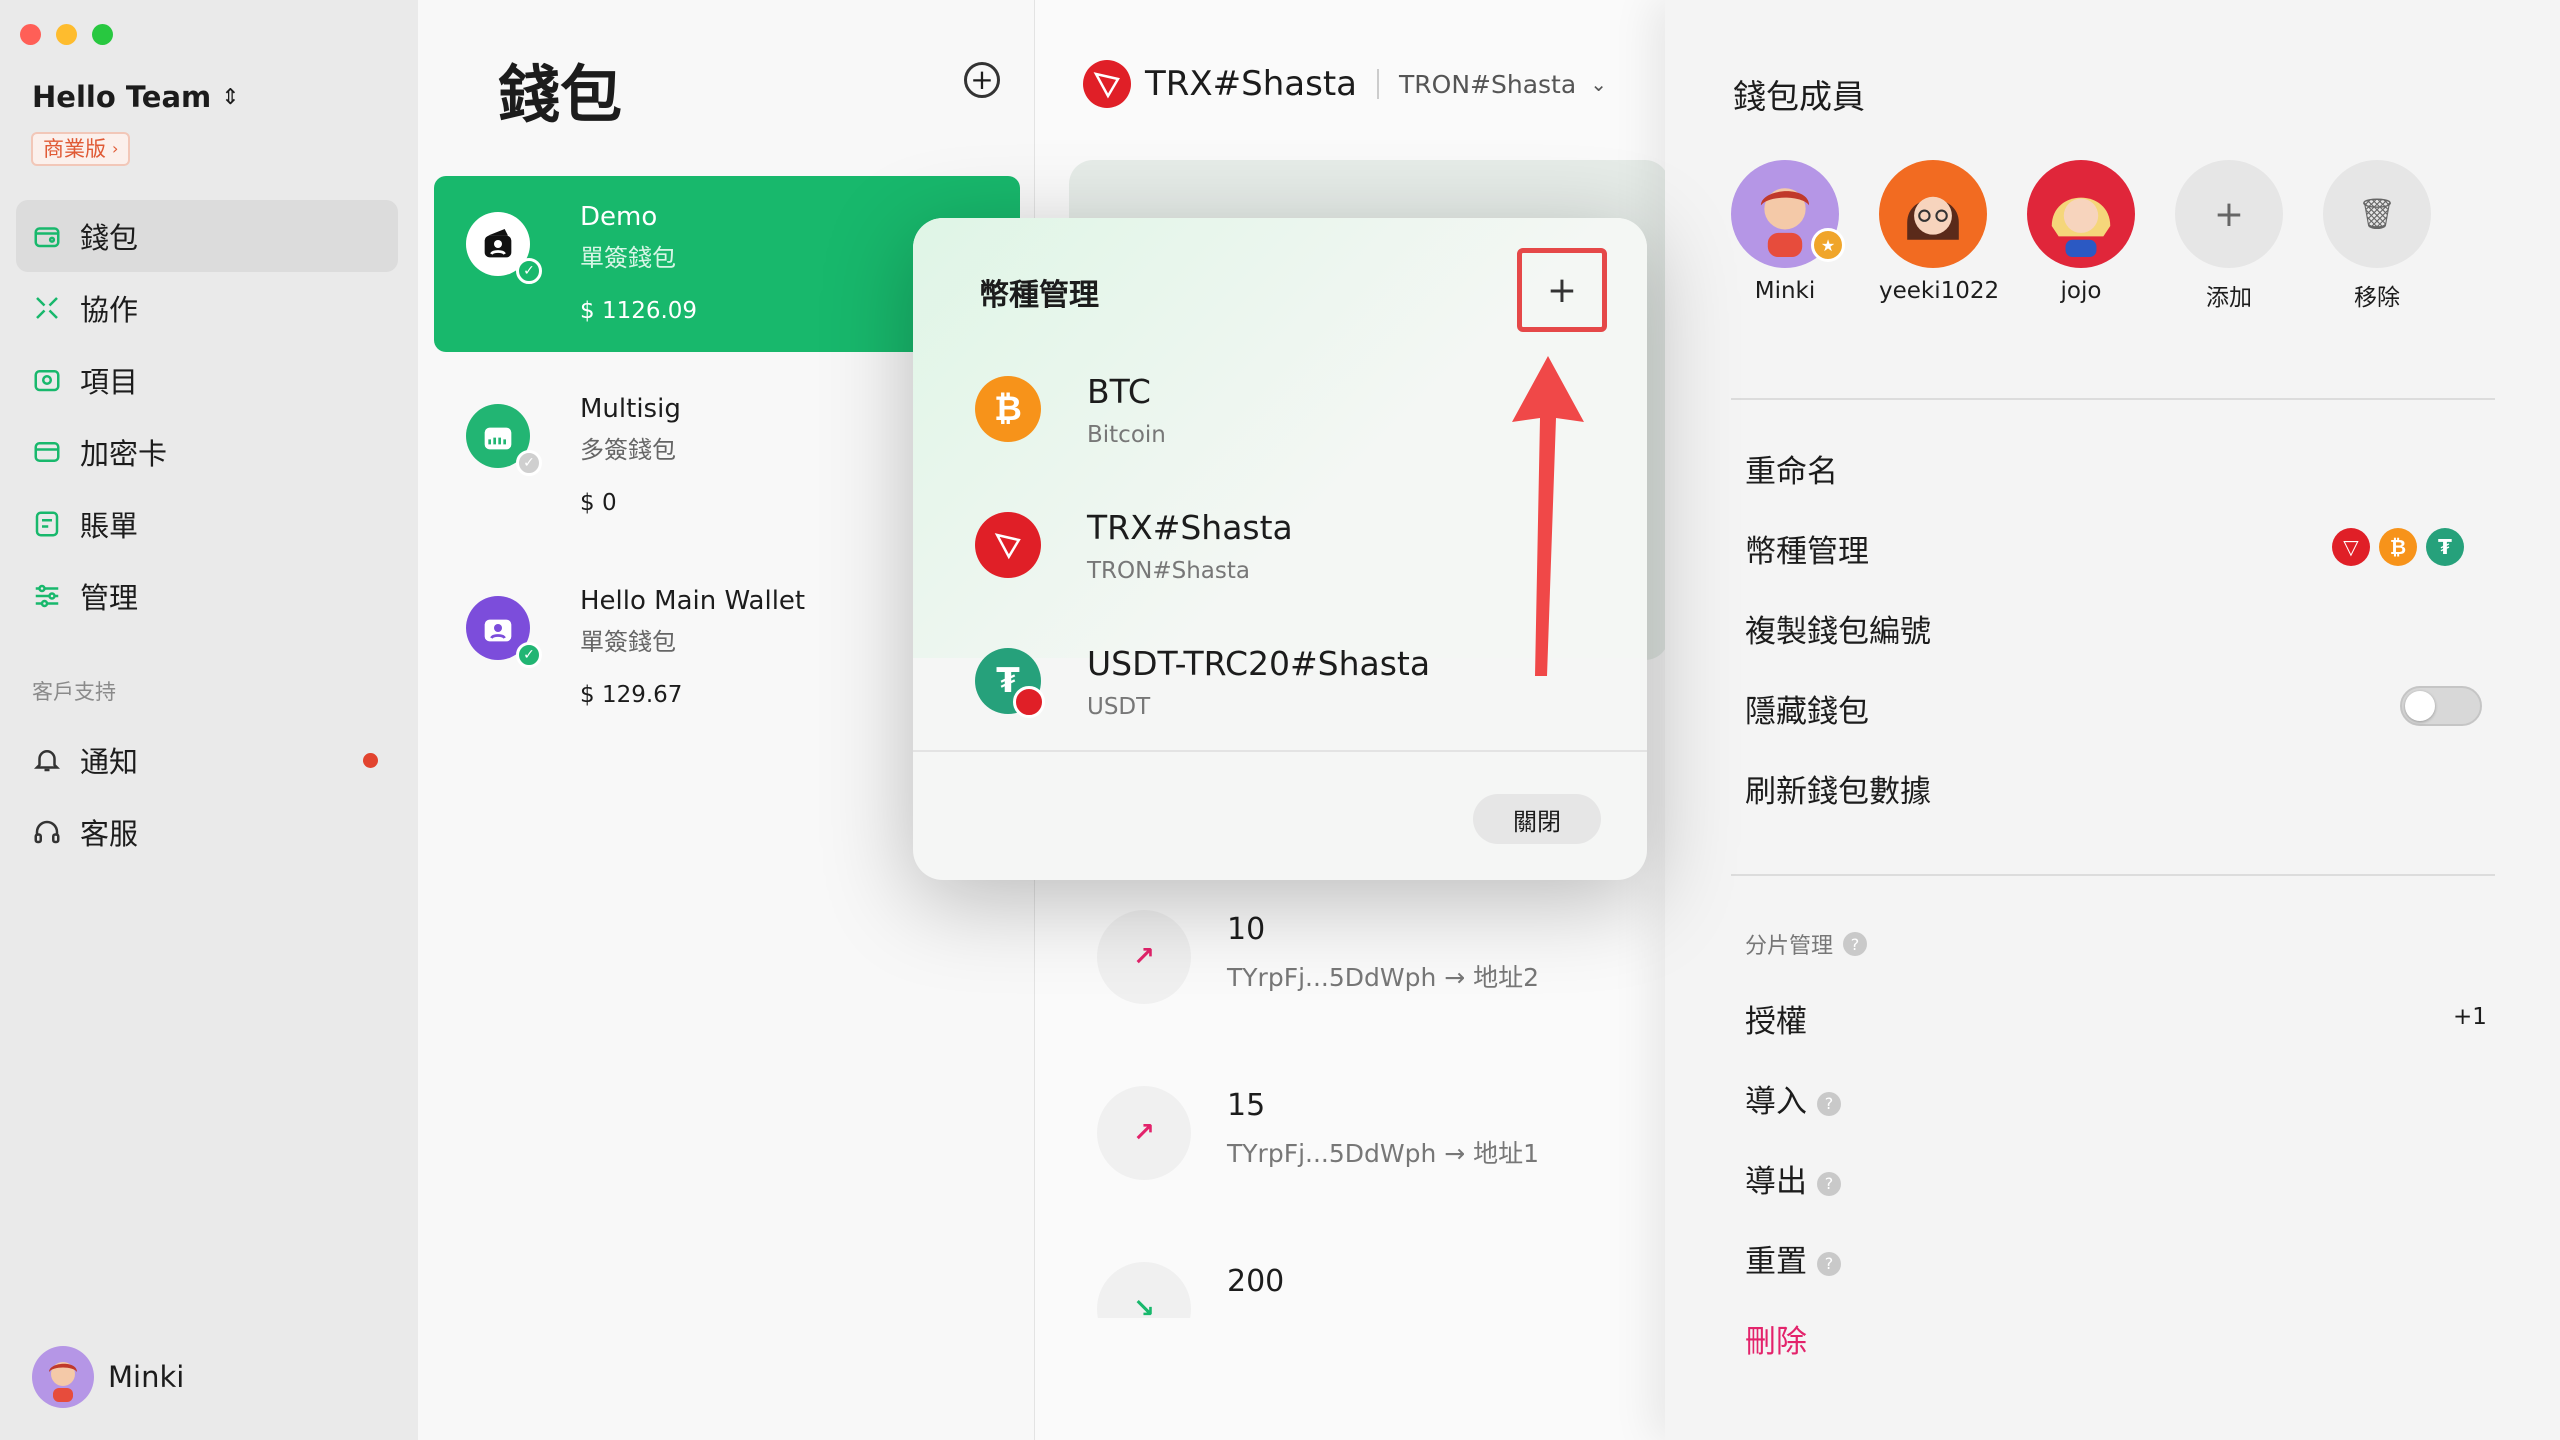 The width and height of the screenshot is (2560, 1440). I want to click on coin-manage-action: 幣種管理, so click(1807, 548).